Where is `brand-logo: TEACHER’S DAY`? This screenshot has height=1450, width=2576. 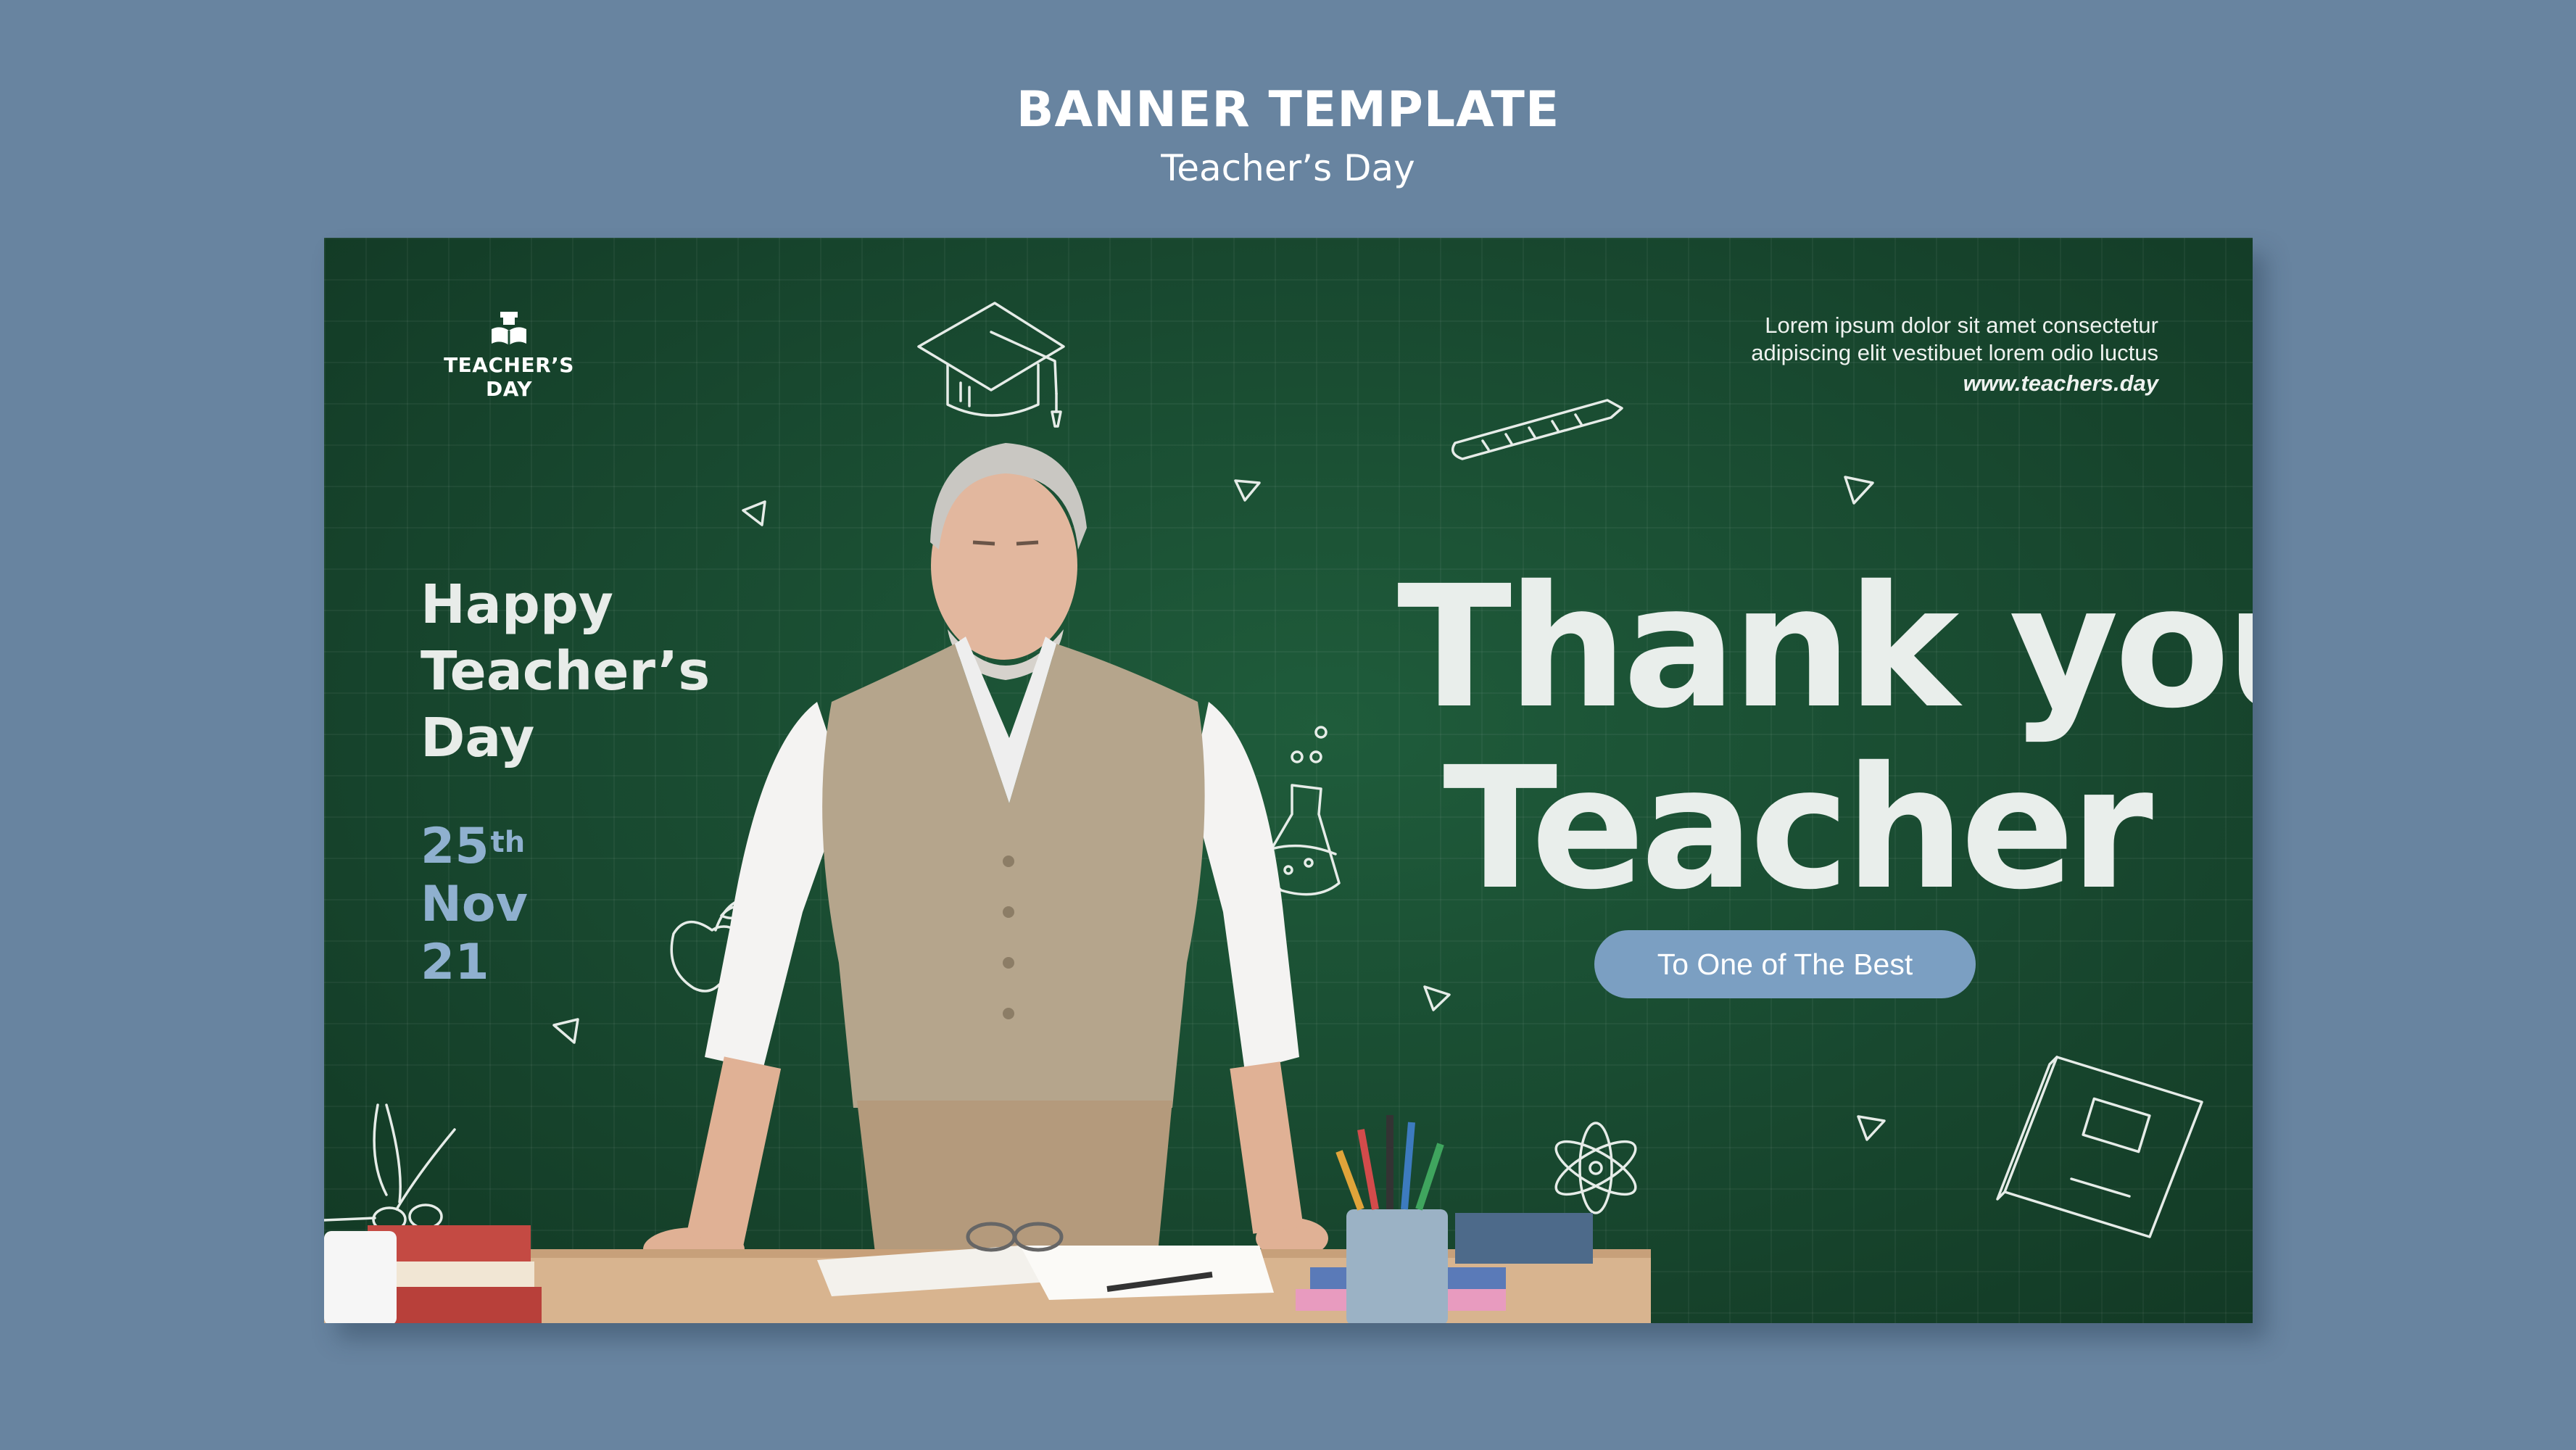 brand-logo: TEACHER’S DAY is located at coordinates (509, 355).